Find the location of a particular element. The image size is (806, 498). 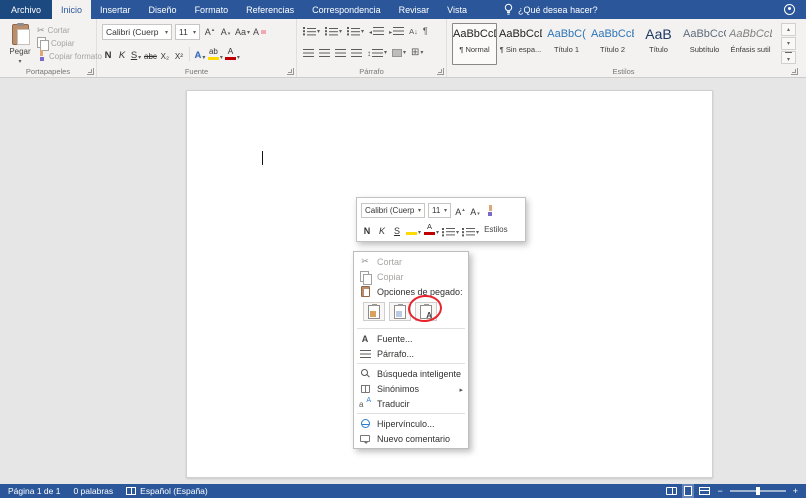

text-effects-button: A is located at coordinates (200, 54).